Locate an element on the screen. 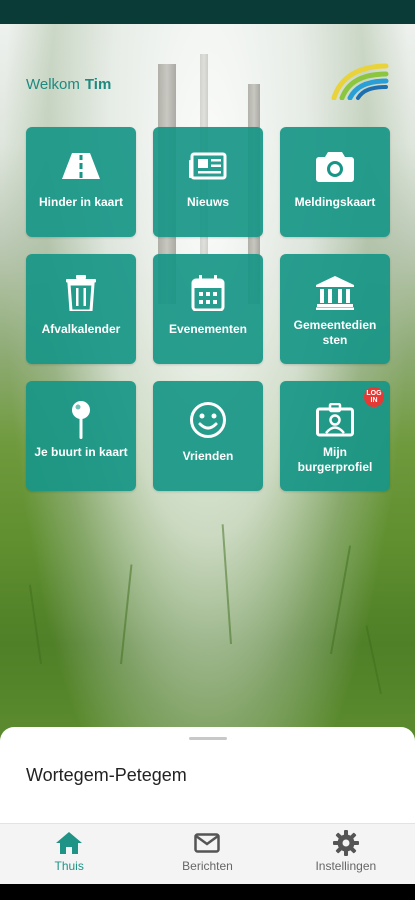 The image size is (415, 900). map-pin-icon is located at coordinates (81, 420).